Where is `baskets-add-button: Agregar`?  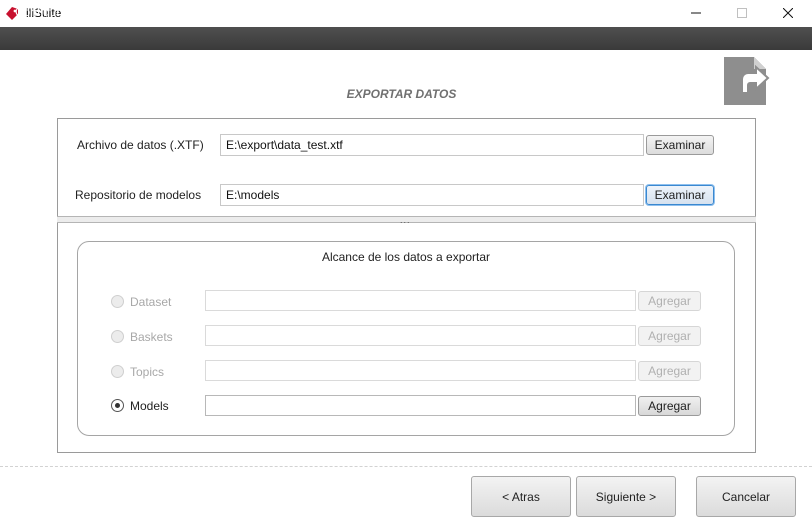
baskets-add-button: Agregar is located at coordinates (669, 336).